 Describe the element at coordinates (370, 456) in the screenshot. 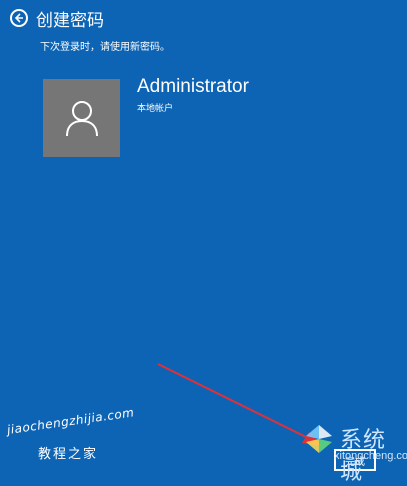

I see `watermark-right-site: xitongcheng.com` at that location.